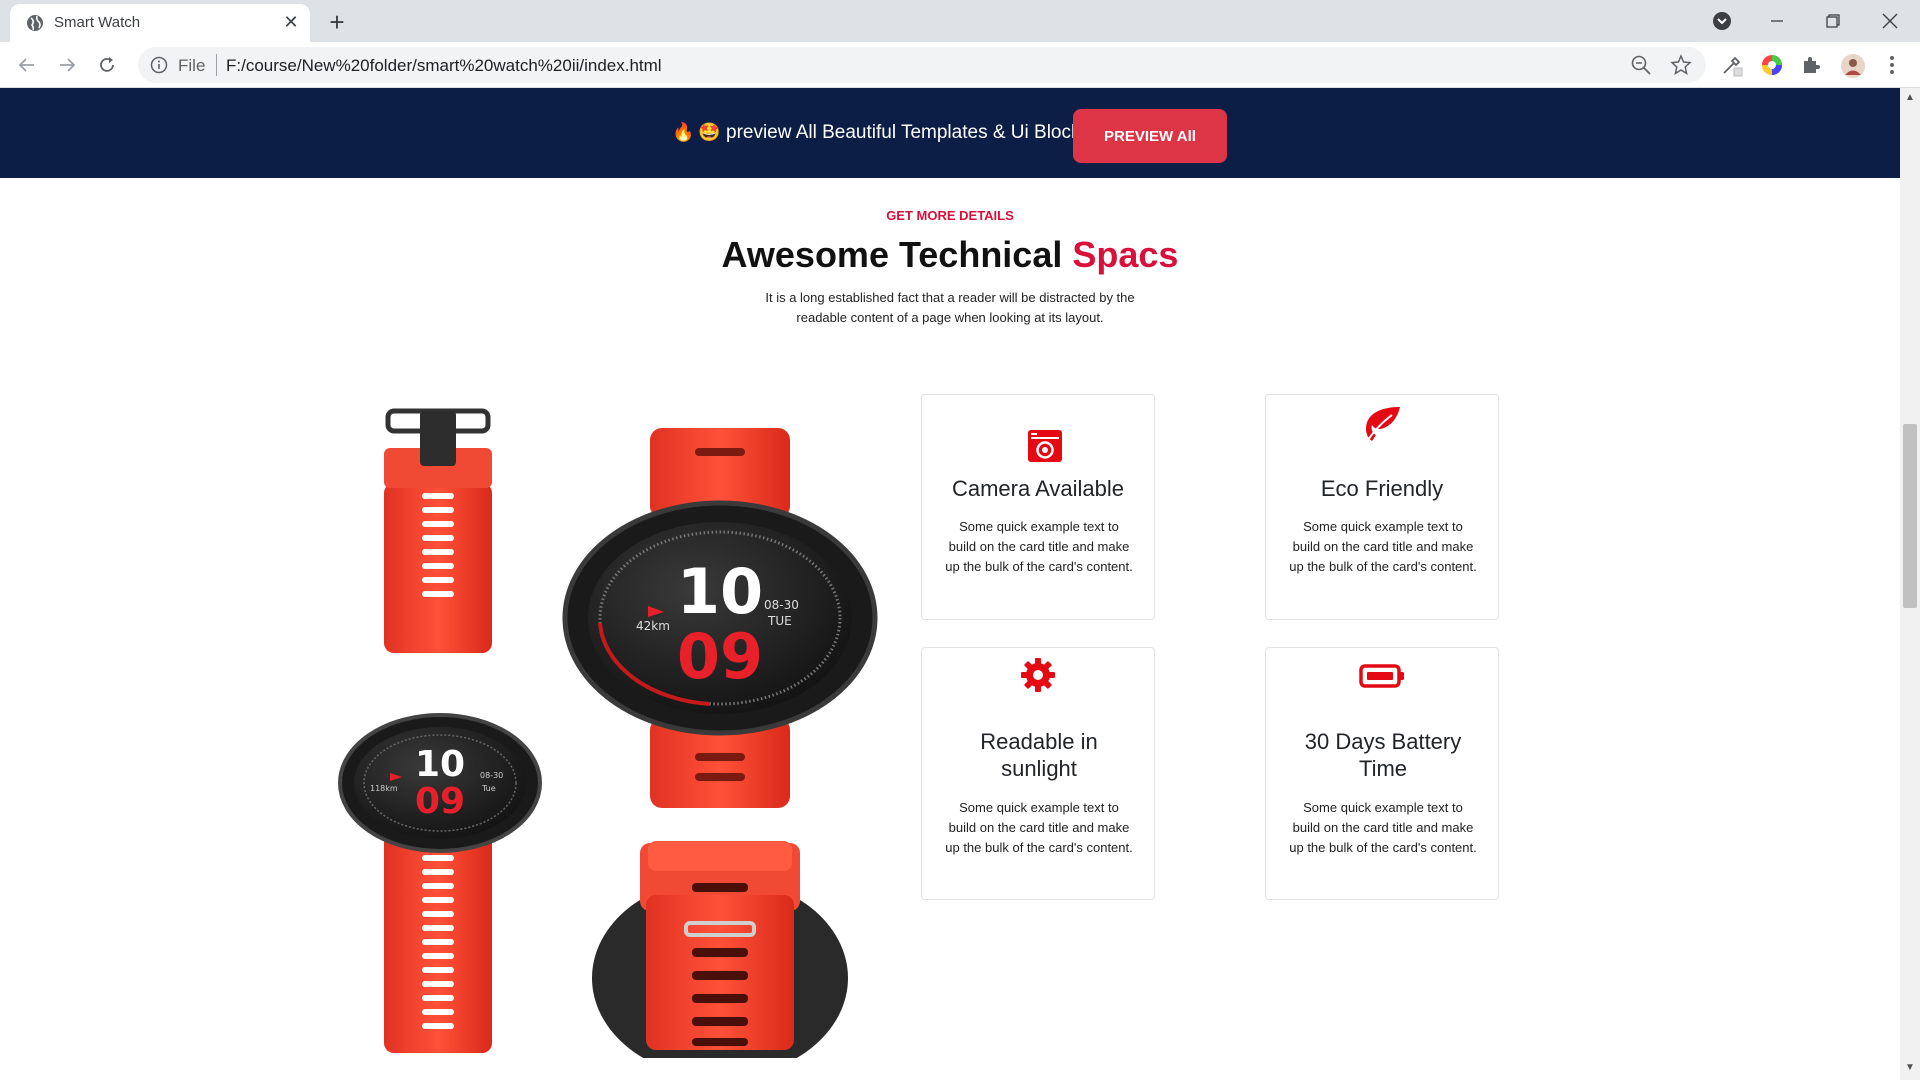  I want to click on color-wheel-extension-icon, so click(1772, 65).